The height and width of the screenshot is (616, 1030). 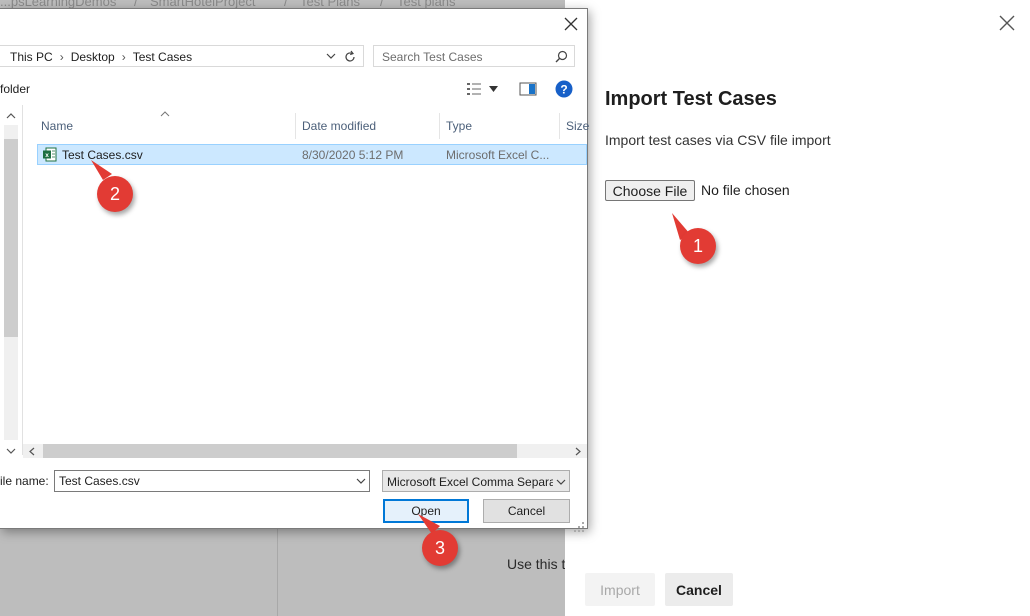 What do you see at coordinates (474, 89) in the screenshot?
I see `view-options-icon` at bounding box center [474, 89].